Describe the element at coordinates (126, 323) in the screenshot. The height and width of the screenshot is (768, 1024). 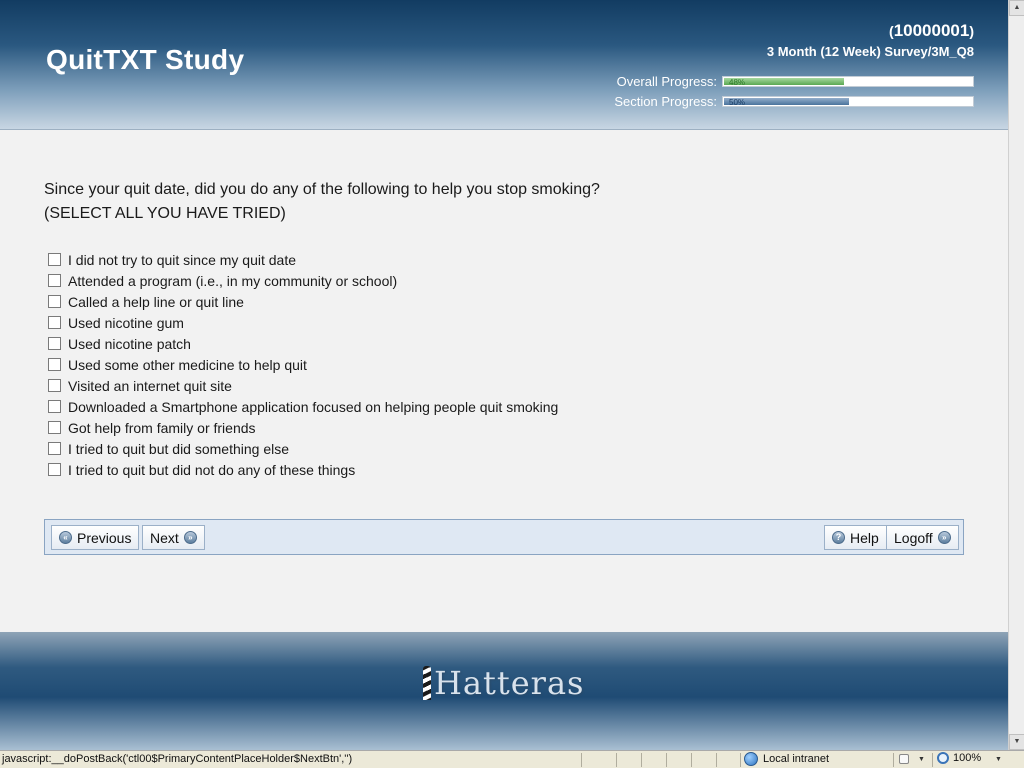
I see `answer-label: Used nicotine gum` at that location.